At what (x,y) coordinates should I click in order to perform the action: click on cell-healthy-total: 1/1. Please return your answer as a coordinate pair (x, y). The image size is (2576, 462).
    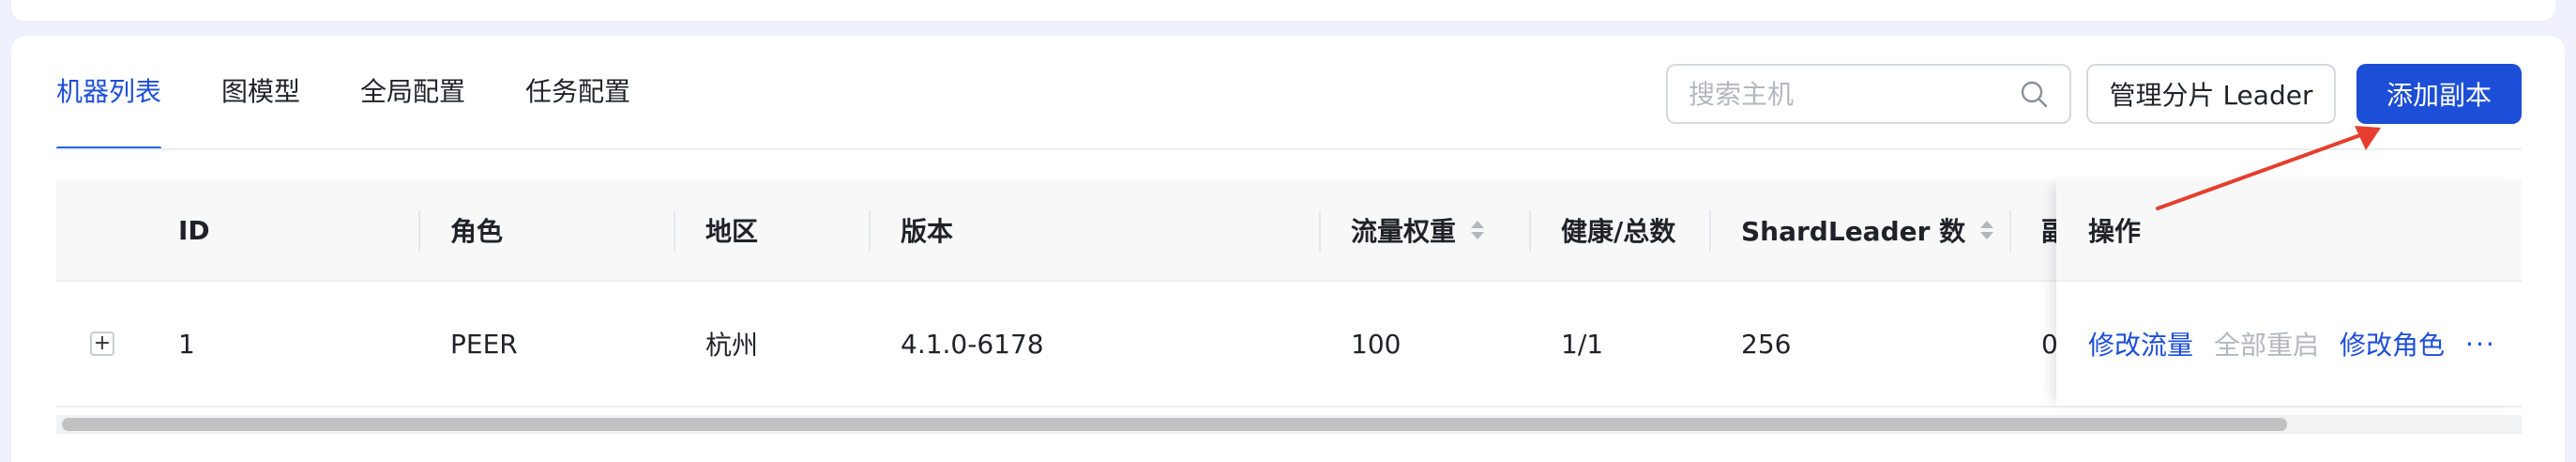
    Looking at the image, I should click on (1582, 344).